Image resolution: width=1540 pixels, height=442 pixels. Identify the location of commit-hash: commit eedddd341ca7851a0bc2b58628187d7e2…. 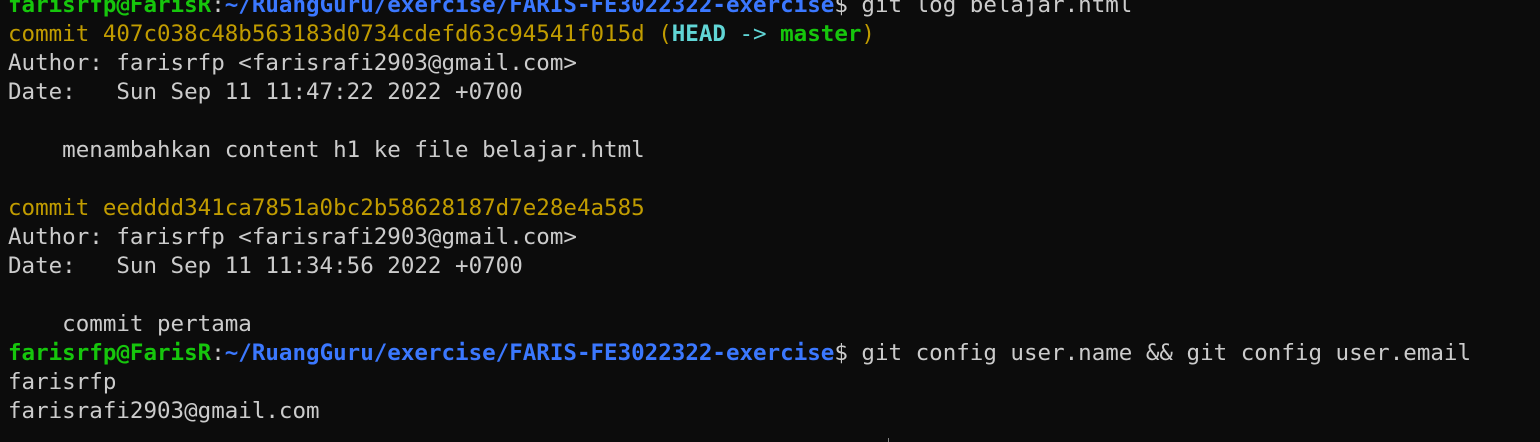
(326, 208).